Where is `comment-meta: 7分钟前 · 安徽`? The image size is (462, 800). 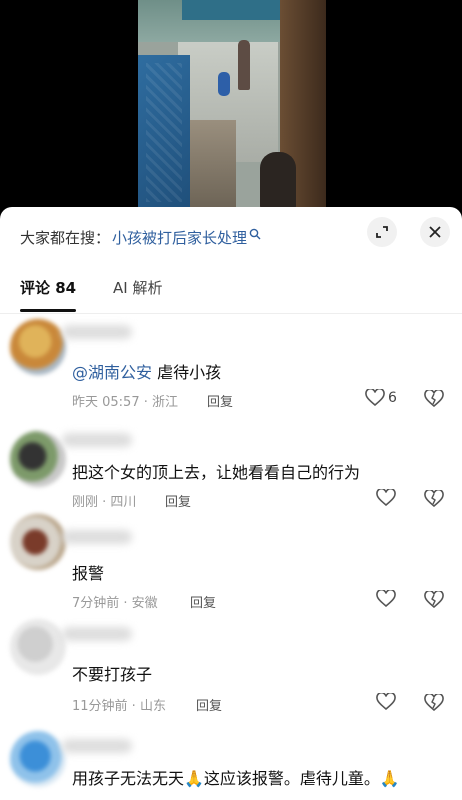 comment-meta: 7分钟前 · 安徽 is located at coordinates (115, 603).